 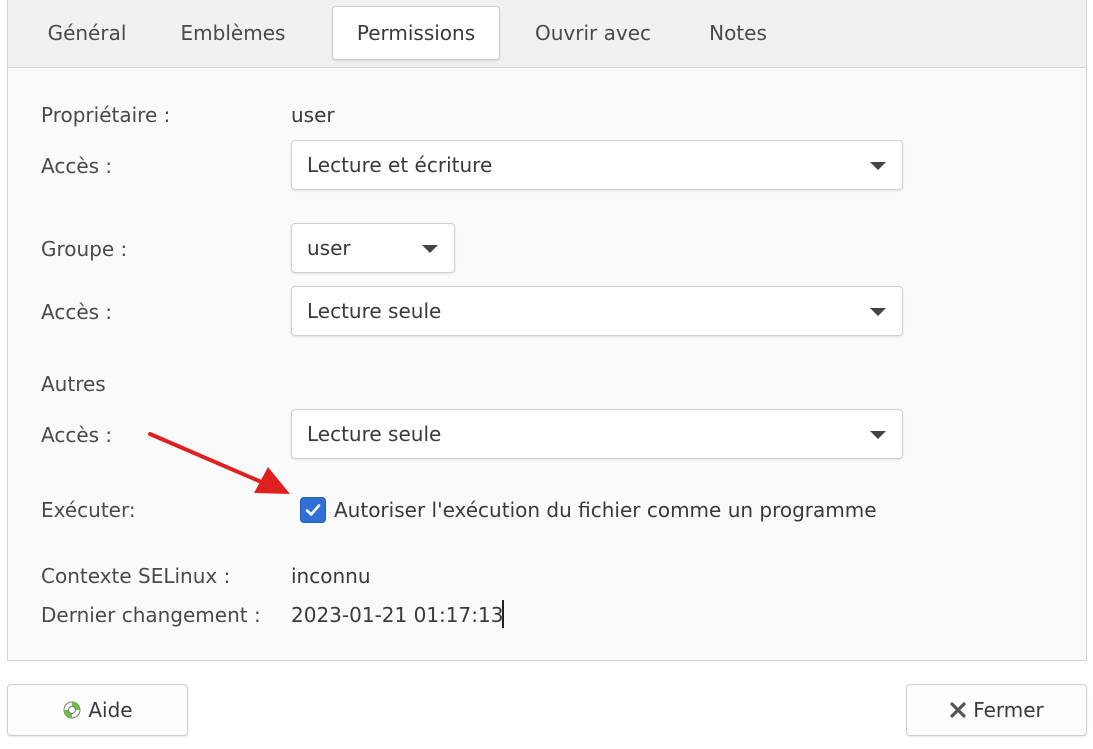 What do you see at coordinates (110, 710) in the screenshot?
I see `help-button-label: Aide` at bounding box center [110, 710].